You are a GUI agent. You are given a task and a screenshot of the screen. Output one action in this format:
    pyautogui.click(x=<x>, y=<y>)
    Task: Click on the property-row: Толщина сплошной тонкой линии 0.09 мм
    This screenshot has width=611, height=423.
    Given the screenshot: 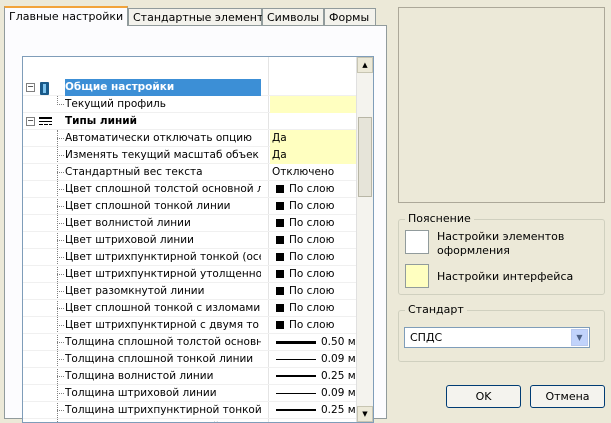 What is the action you would take?
    pyautogui.click(x=198, y=359)
    